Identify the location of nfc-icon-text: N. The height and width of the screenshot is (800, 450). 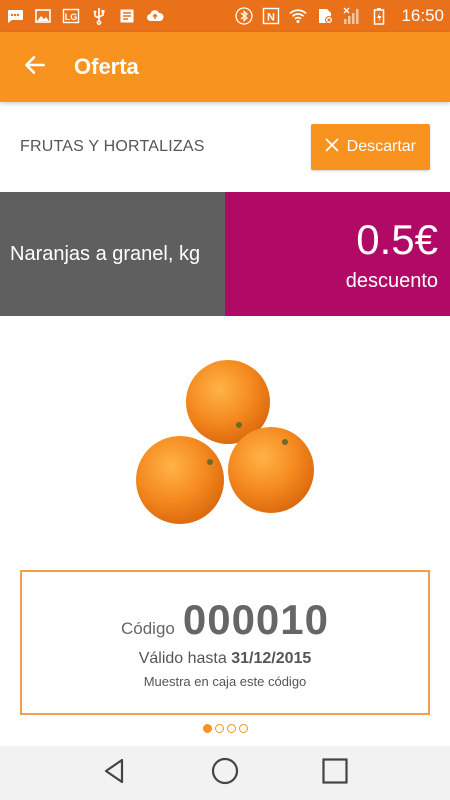
(271, 18).